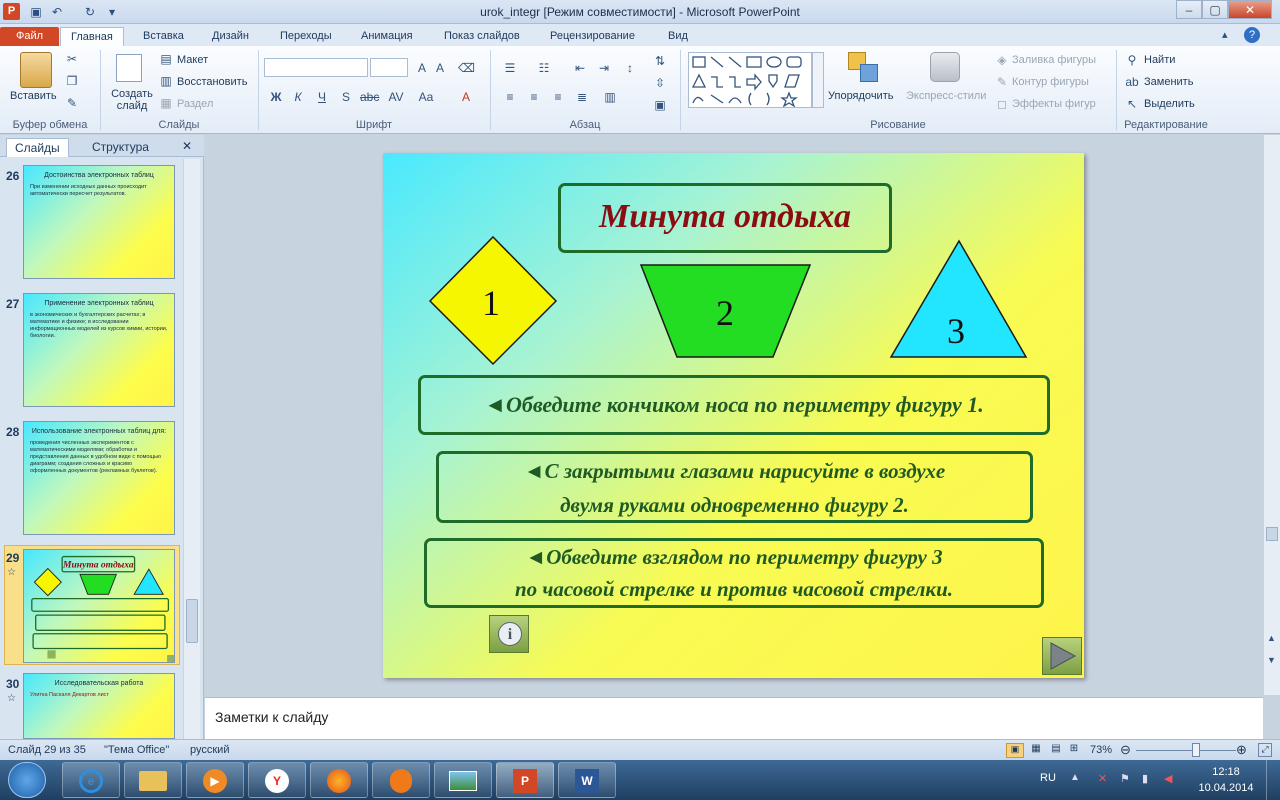 Image resolution: width=1280 pixels, height=800 pixels. Describe the element at coordinates (1265, 750) in the screenshot. I see `fit-slide-icon: ⤢` at that location.